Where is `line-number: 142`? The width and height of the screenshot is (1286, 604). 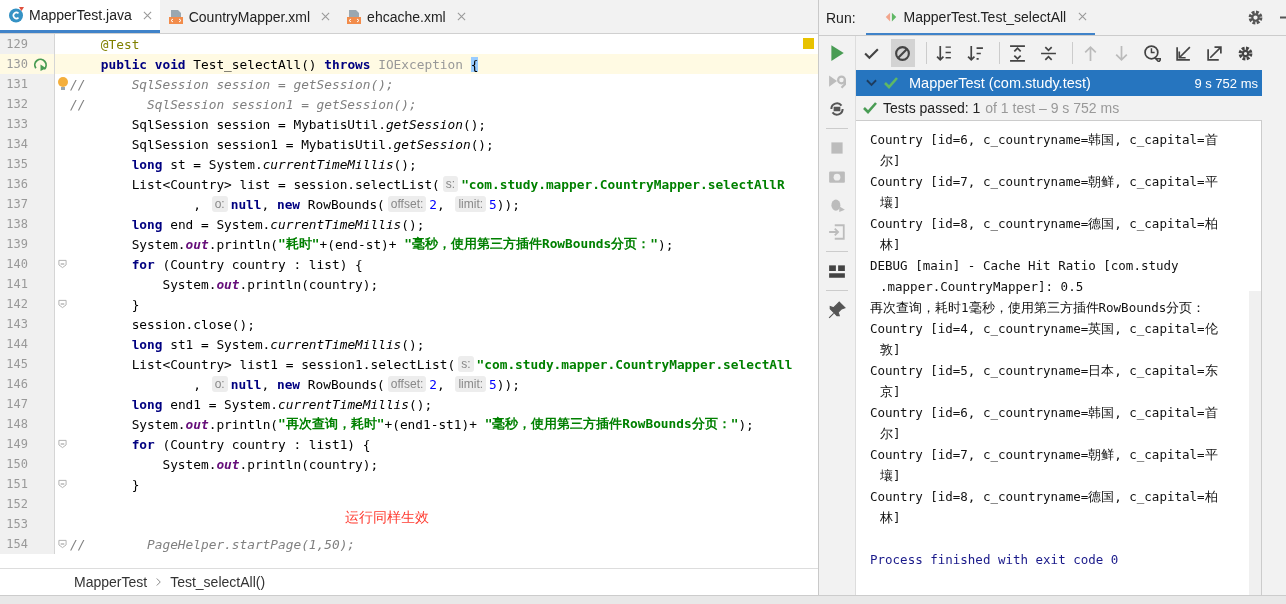 line-number: 142 is located at coordinates (16, 304).